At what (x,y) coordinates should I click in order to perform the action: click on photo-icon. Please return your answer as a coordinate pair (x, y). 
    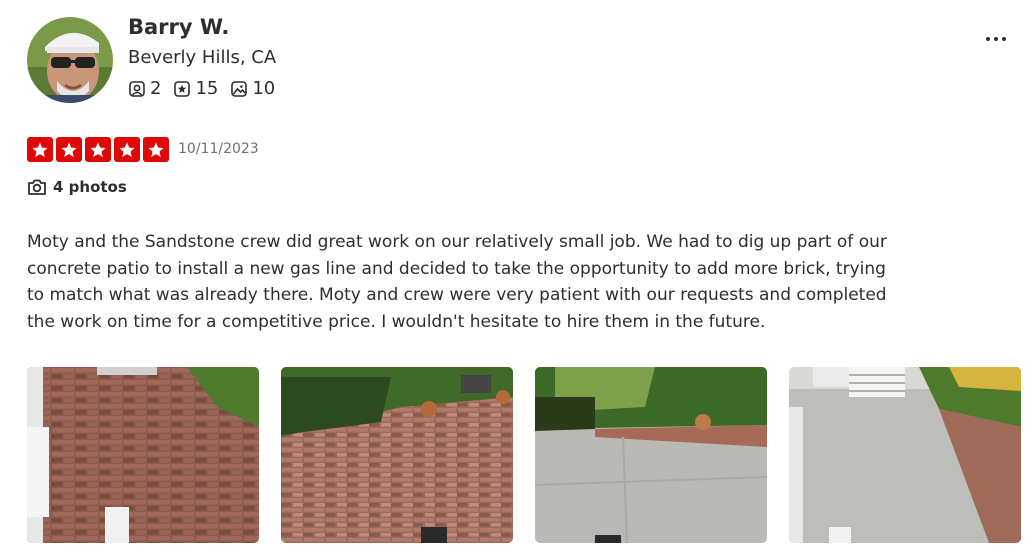
    Looking at the image, I should click on (239, 88).